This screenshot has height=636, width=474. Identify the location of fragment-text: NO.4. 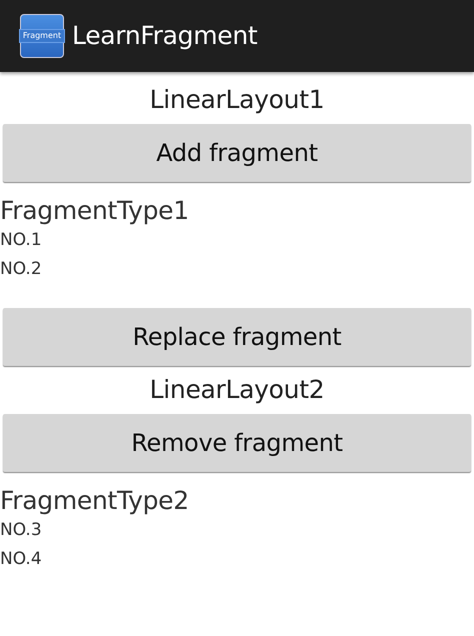
(21, 559).